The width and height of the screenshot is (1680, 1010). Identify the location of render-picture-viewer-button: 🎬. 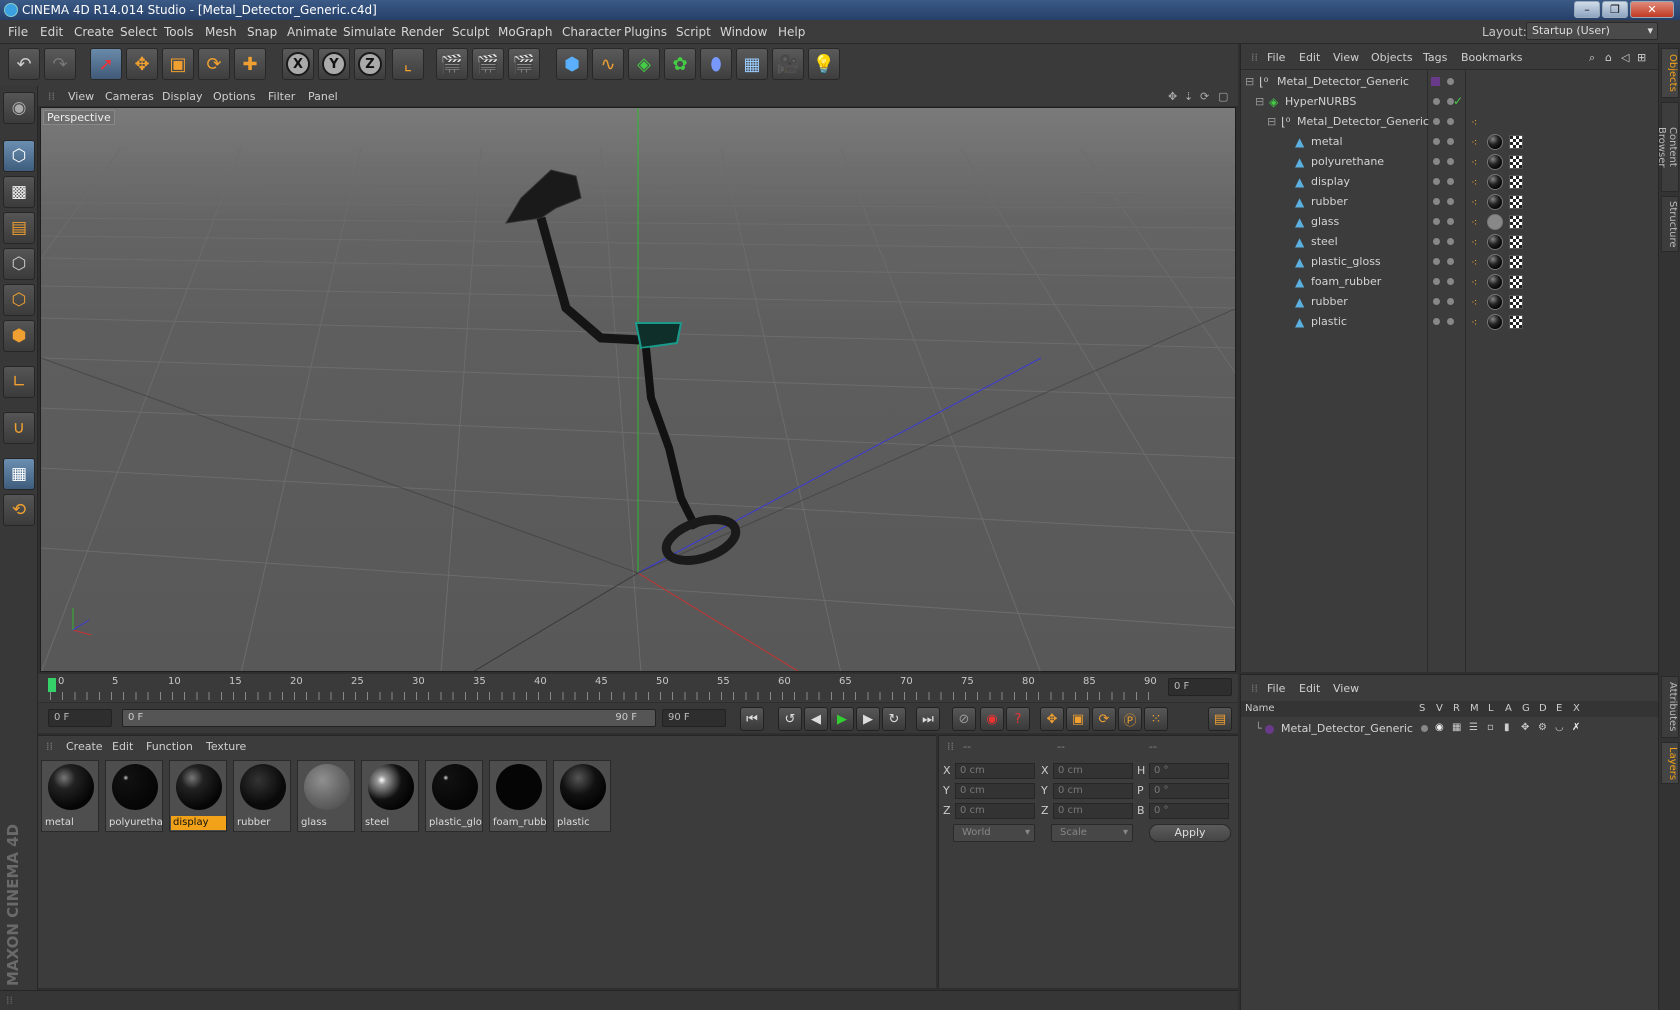
(488, 64).